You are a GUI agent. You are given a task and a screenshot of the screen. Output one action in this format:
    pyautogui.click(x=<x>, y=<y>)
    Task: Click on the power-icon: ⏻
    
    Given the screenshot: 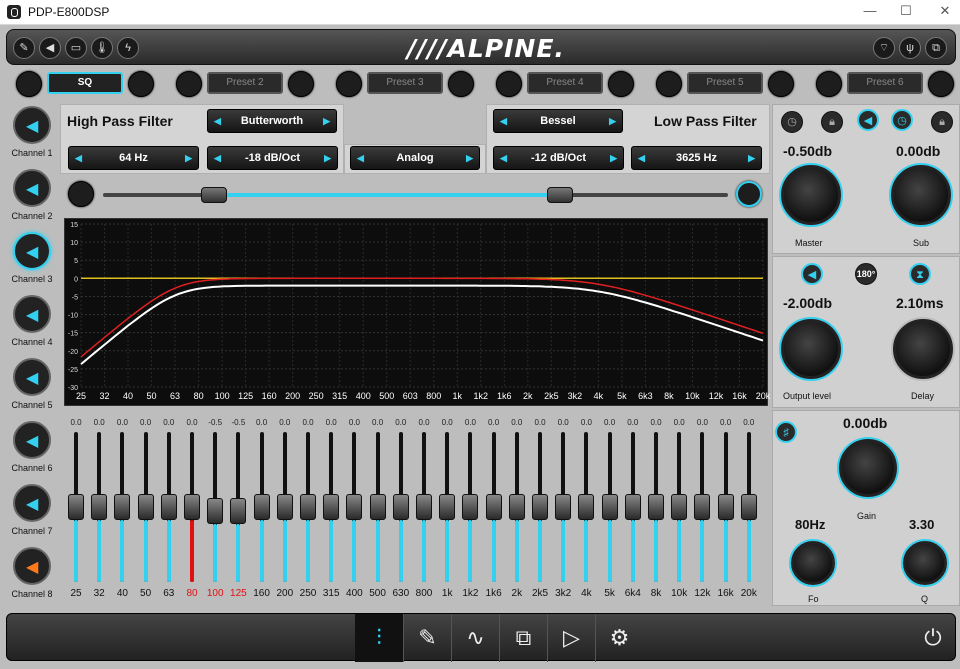 What is the action you would take?
    pyautogui.click(x=933, y=638)
    